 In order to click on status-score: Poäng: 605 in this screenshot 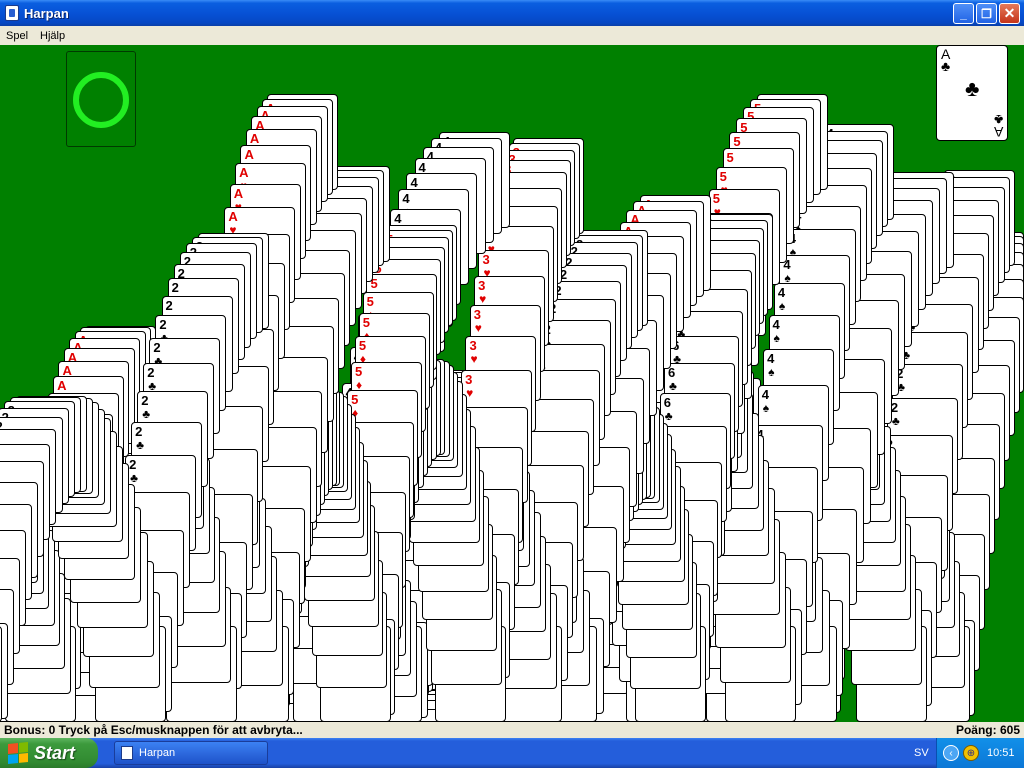, I will do `click(987, 730)`.